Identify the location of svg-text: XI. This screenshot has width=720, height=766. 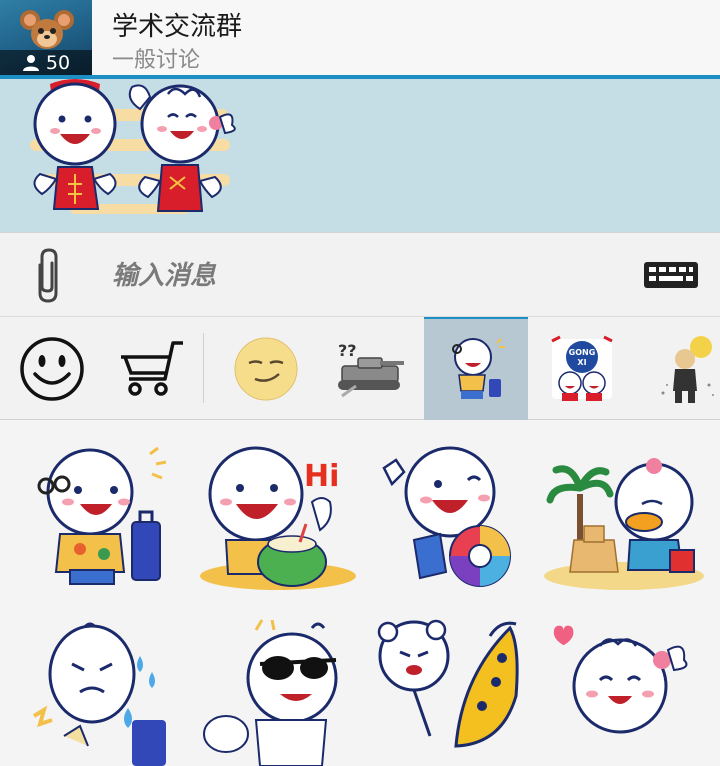
(581, 362).